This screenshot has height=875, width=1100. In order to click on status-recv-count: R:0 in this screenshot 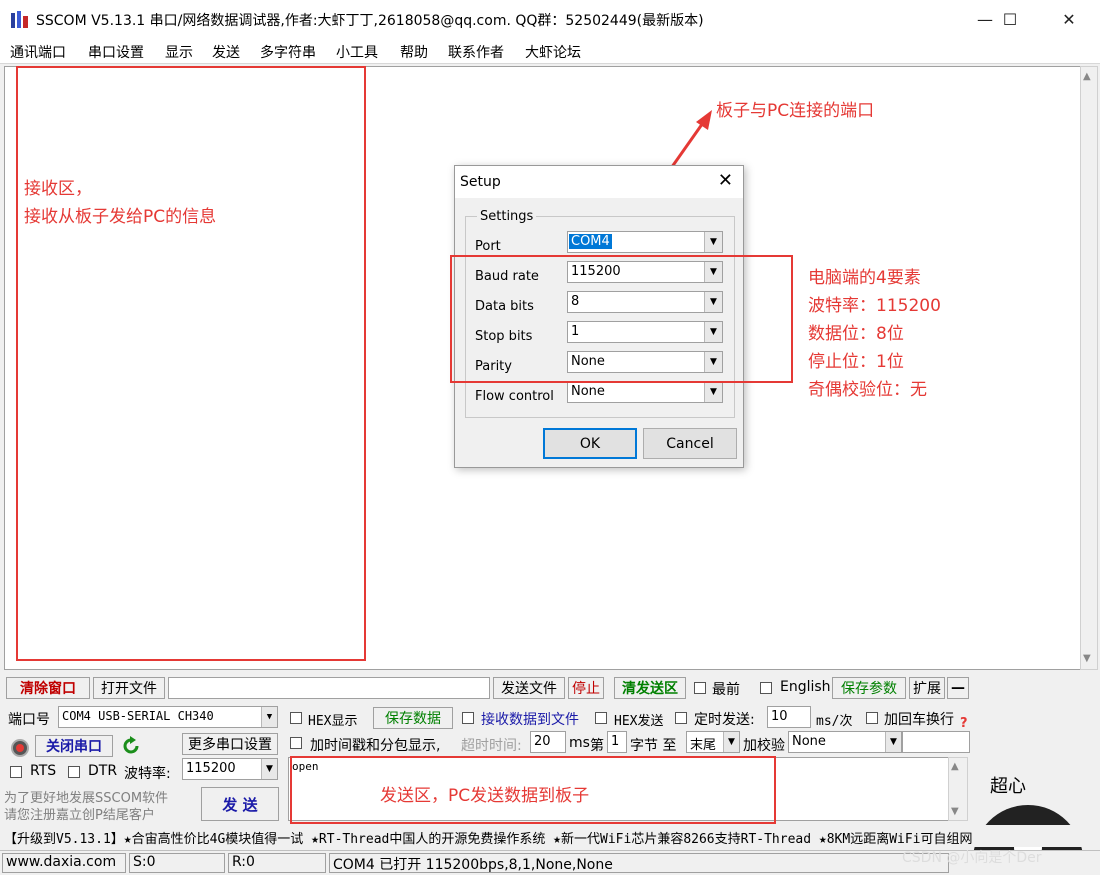, I will do `click(277, 863)`.